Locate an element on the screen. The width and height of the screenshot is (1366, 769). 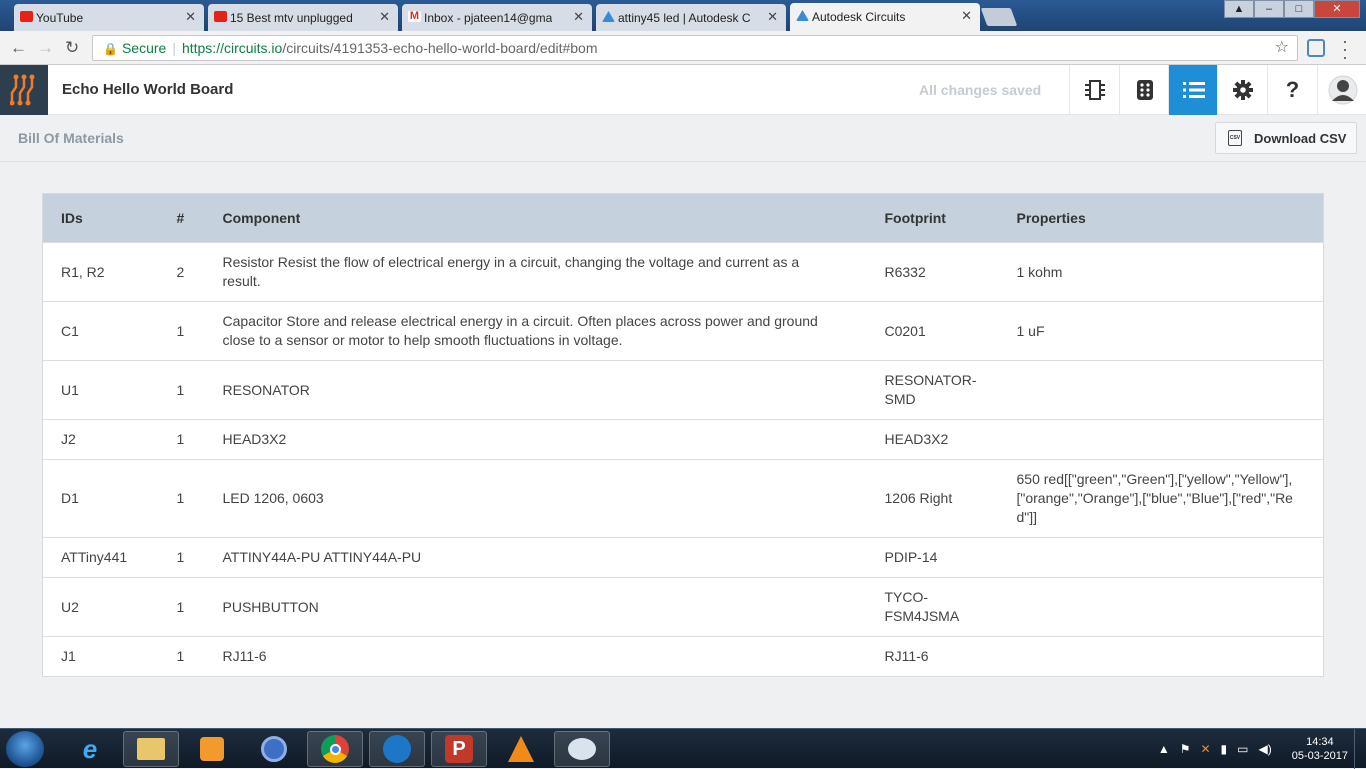
cell-ids: J2 is located at coordinates (107, 439).